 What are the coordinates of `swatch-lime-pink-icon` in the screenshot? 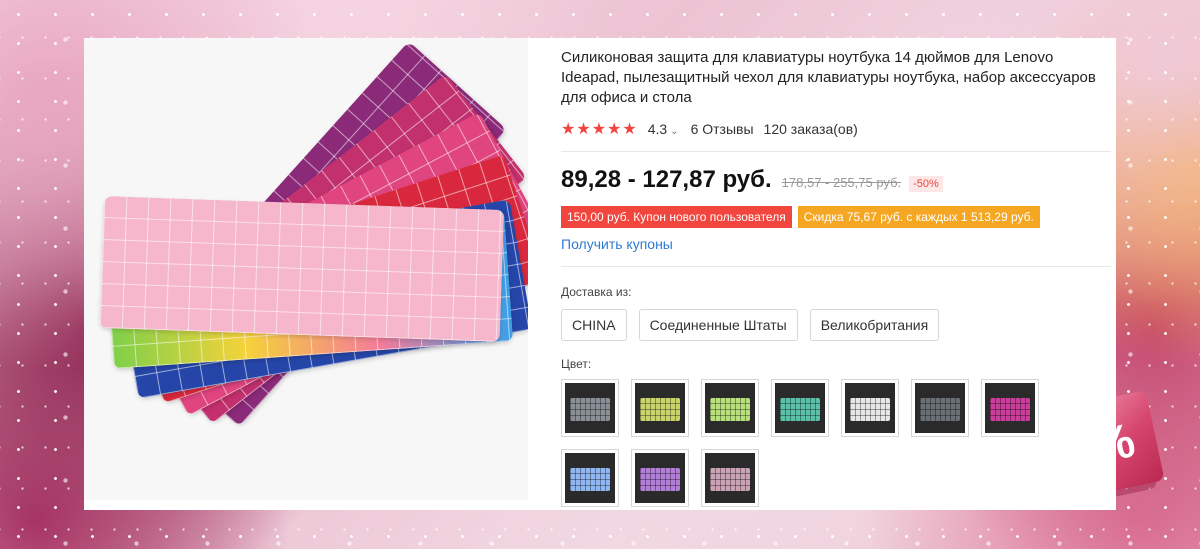 It's located at (730, 408).